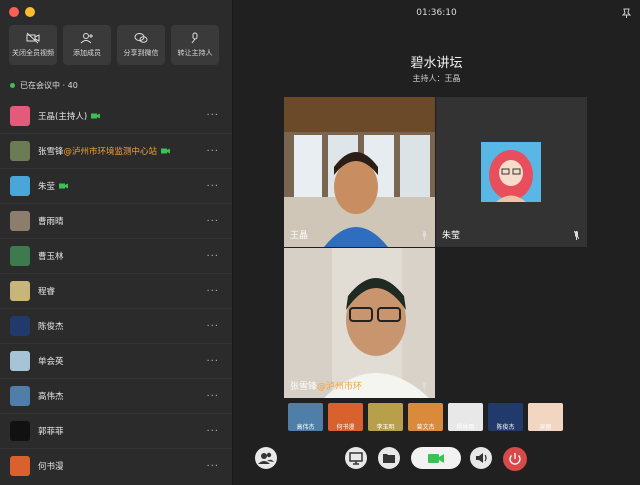 Image resolution: width=640 pixels, height=485 pixels. I want to click on meeting-host: 主持人：王晶, so click(436, 78).